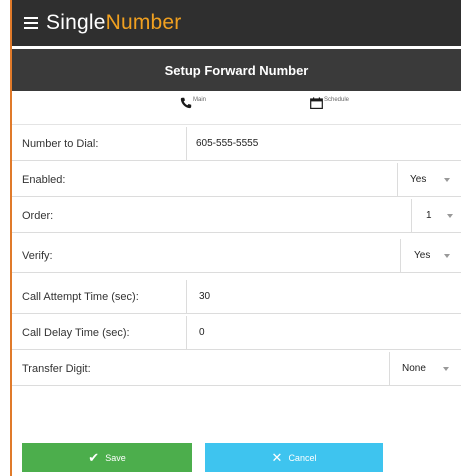  What do you see at coordinates (115, 457) in the screenshot?
I see `save-button-label: Save` at bounding box center [115, 457].